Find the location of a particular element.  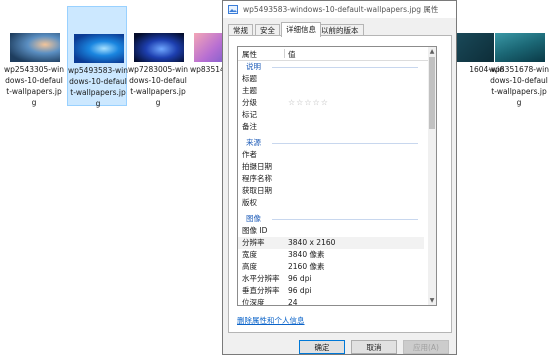

image-file-icon is located at coordinates (233, 9).